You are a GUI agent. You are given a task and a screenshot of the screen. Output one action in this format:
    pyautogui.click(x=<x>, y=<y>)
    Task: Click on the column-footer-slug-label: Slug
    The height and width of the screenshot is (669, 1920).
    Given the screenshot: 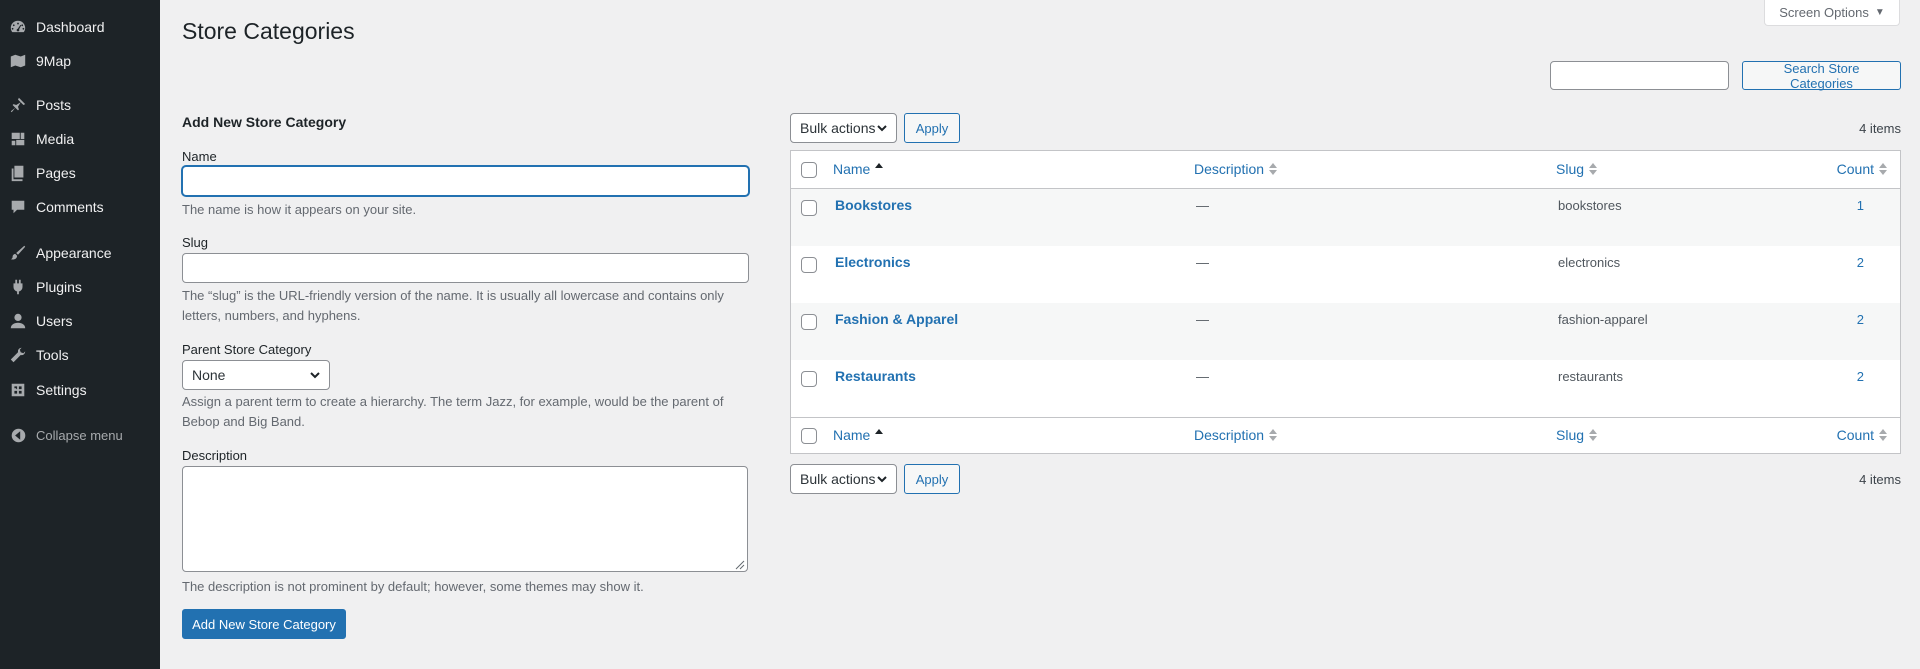 What is the action you would take?
    pyautogui.click(x=1570, y=435)
    